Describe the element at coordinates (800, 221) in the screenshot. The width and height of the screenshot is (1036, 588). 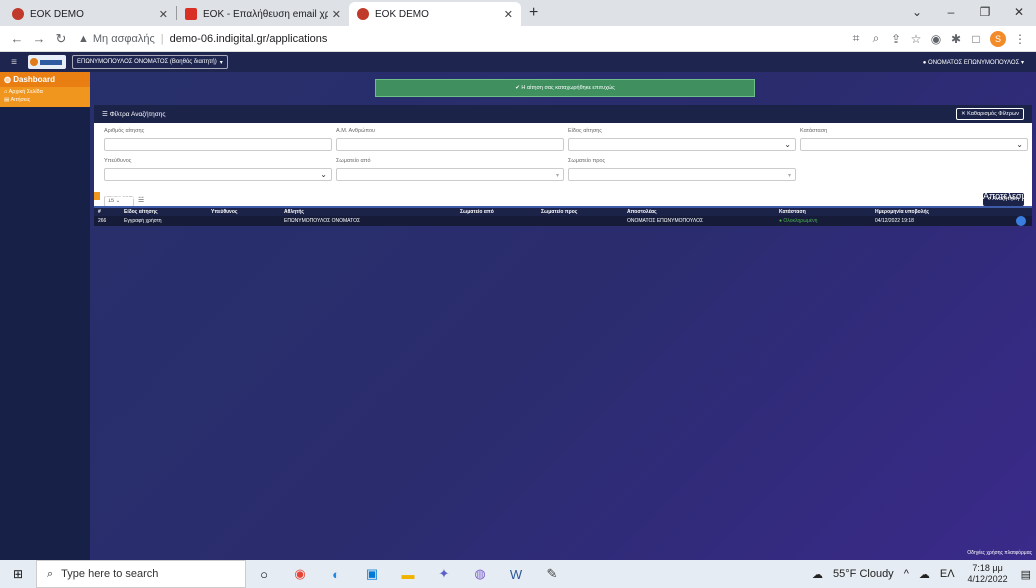
I see `status-label: Ολοκληρωμένη` at that location.